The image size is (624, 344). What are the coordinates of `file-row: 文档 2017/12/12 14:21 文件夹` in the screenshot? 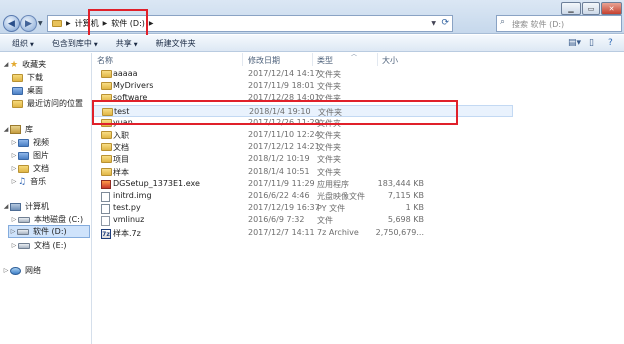 It's located at (303, 147).